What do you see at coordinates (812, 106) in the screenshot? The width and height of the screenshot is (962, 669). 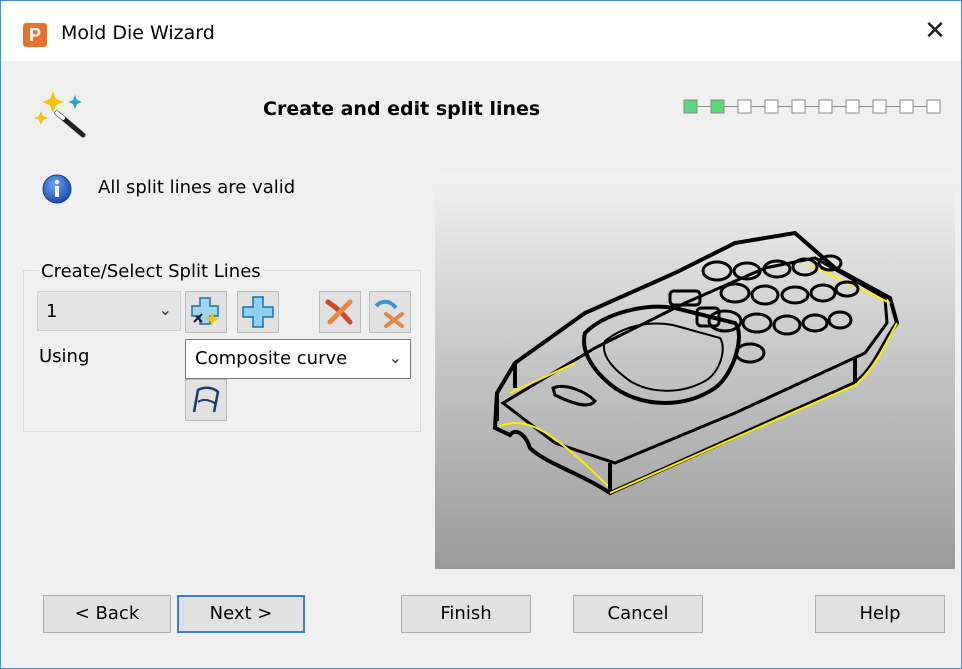 I see `wizard-progress-indicator` at bounding box center [812, 106].